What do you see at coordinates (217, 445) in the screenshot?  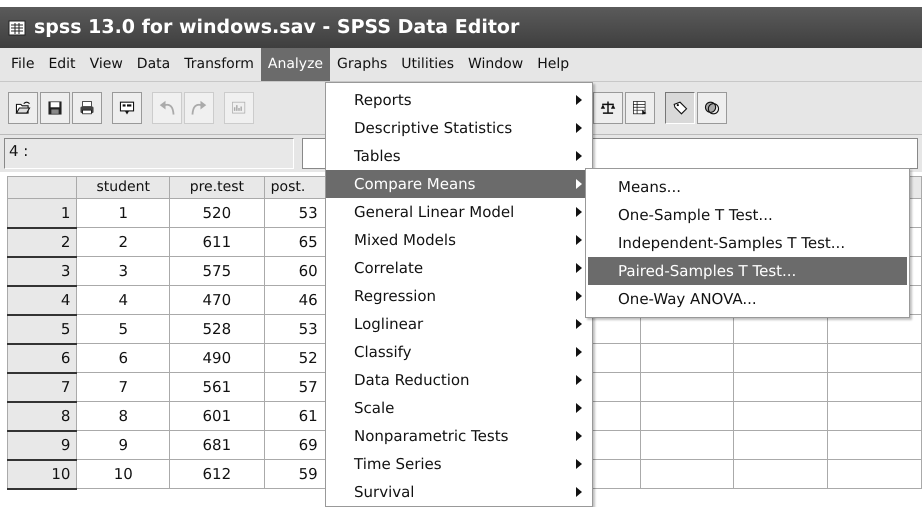 I see `table-cell: 681` at bounding box center [217, 445].